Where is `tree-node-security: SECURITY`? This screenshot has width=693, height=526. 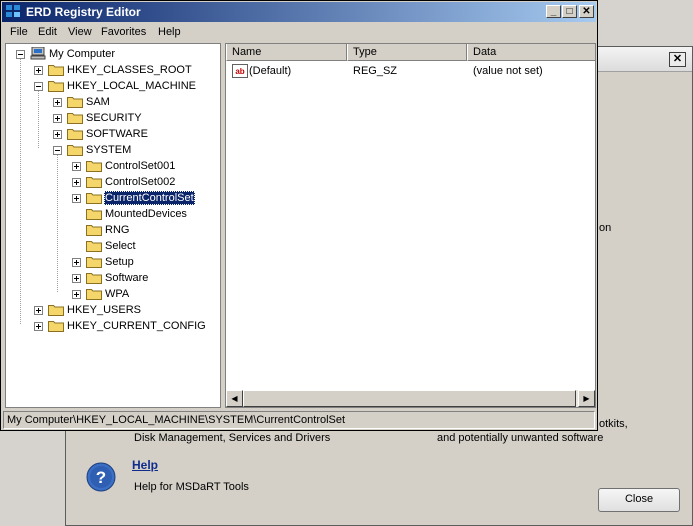
tree-node-security: SECURITY is located at coordinates (111, 118).